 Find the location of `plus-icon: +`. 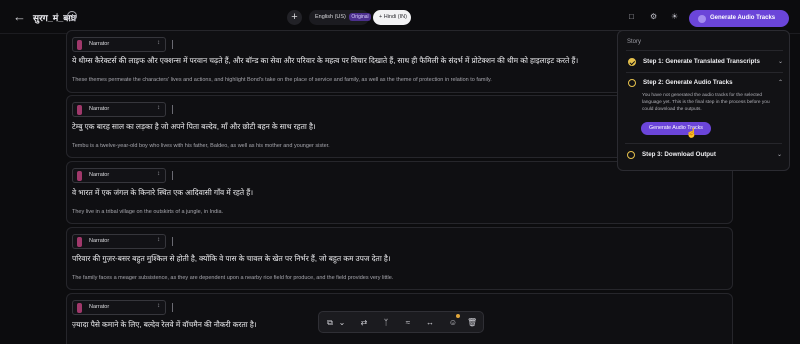

plus-icon: + is located at coordinates (294, 17).